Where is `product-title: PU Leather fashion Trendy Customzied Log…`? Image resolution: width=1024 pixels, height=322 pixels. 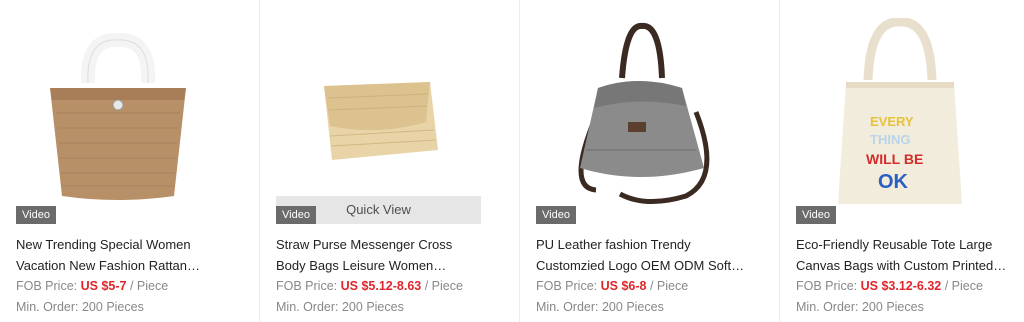
product-title: PU Leather fashion Trendy Customzied Log… is located at coordinates (647, 255).